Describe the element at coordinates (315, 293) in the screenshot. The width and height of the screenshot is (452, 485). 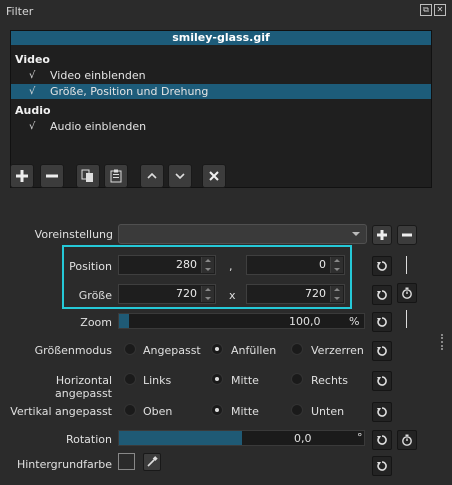
I see `size-h-value: 720` at that location.